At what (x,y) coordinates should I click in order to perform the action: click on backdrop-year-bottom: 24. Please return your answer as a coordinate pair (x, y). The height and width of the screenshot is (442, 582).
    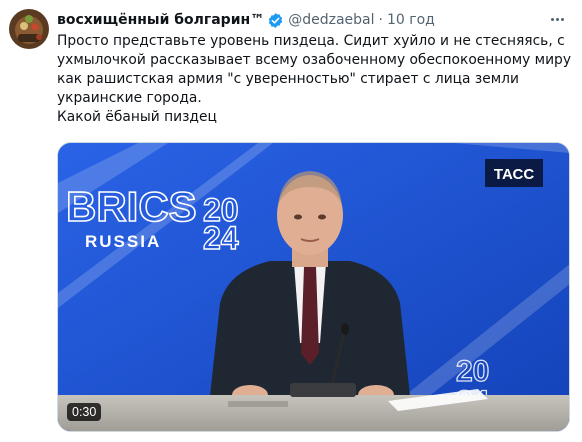
    Looking at the image, I should click on (221, 238).